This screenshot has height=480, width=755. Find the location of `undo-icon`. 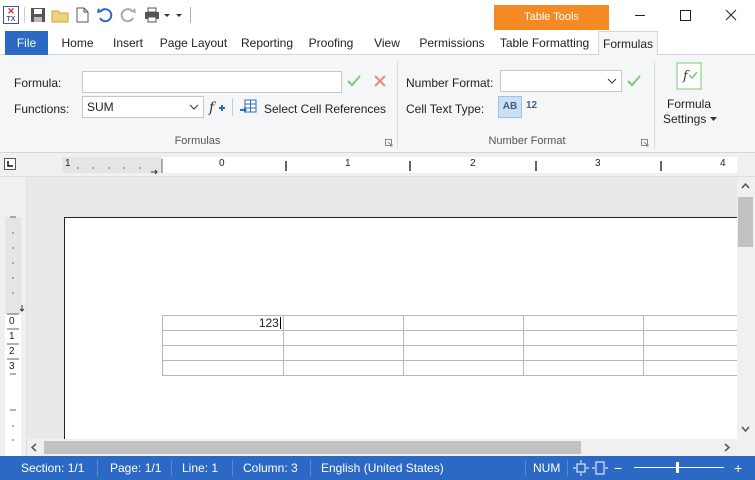

undo-icon is located at coordinates (105, 15).